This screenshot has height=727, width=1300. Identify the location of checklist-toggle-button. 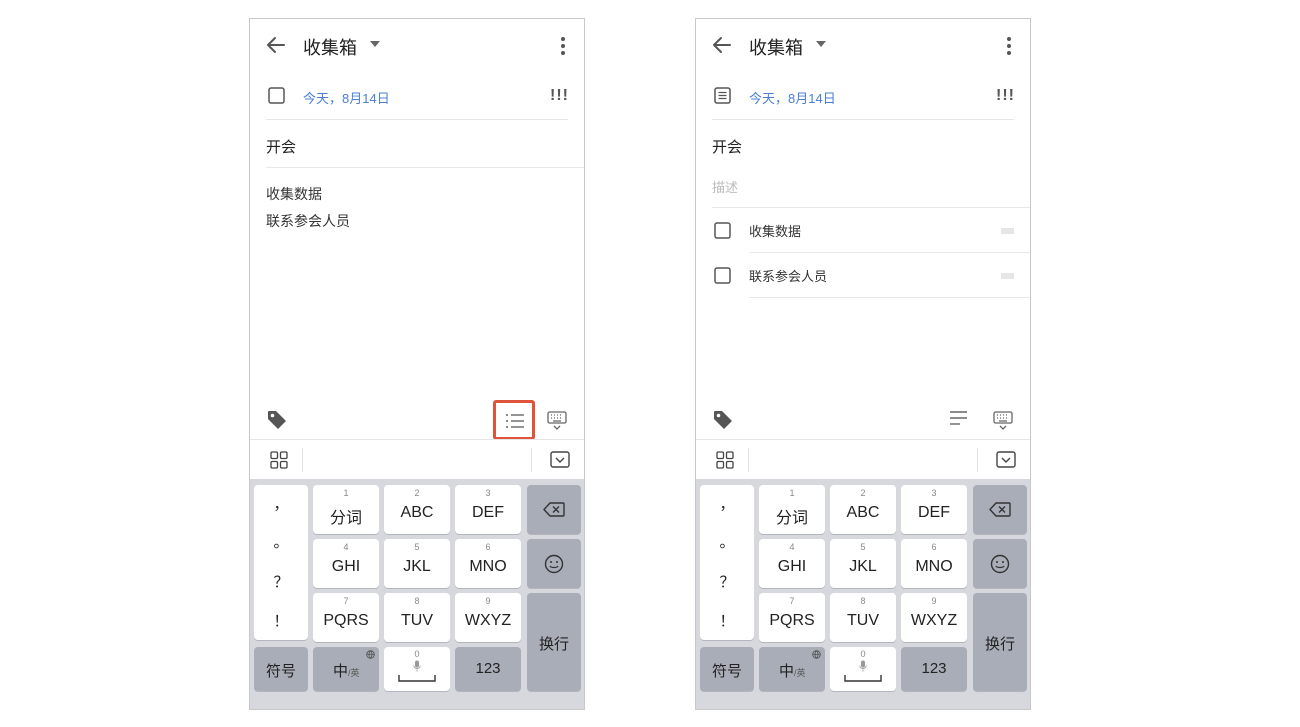
(514, 420).